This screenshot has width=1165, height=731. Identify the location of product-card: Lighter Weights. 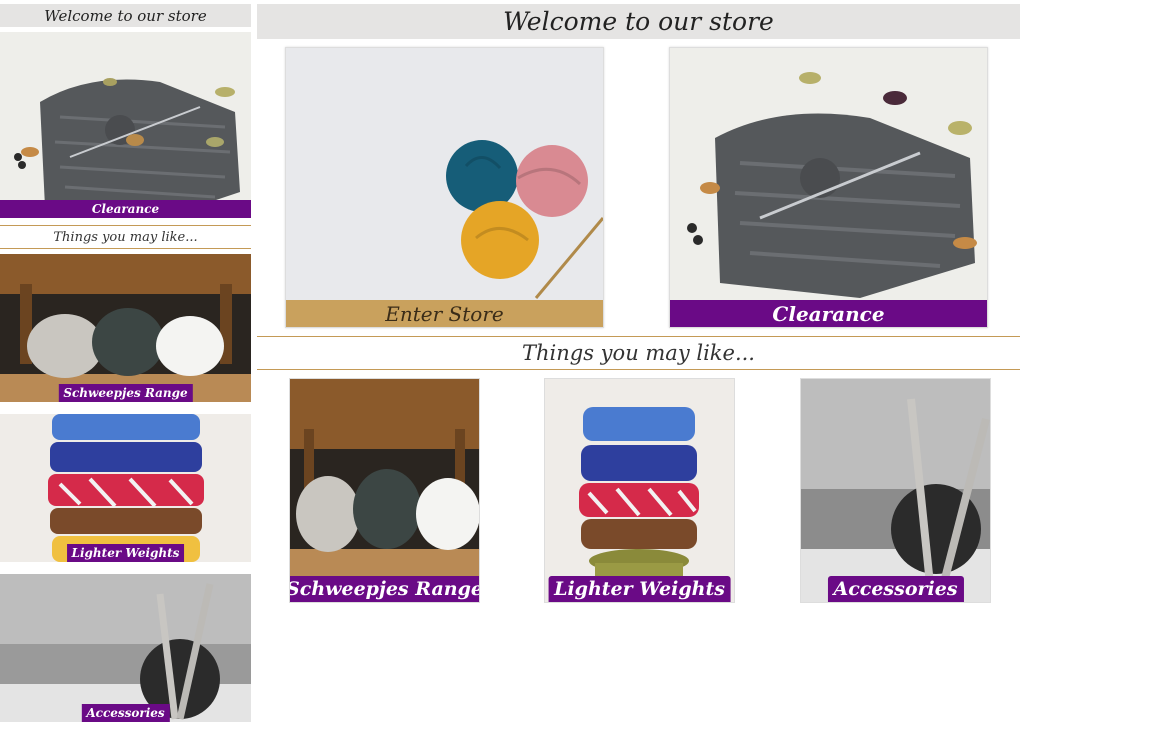
(639, 490).